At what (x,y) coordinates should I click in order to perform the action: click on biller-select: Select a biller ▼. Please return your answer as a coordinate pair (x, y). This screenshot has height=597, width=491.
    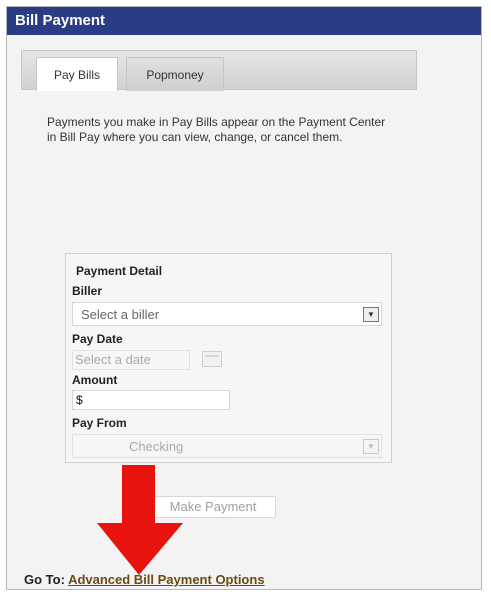
    Looking at the image, I should click on (227, 314).